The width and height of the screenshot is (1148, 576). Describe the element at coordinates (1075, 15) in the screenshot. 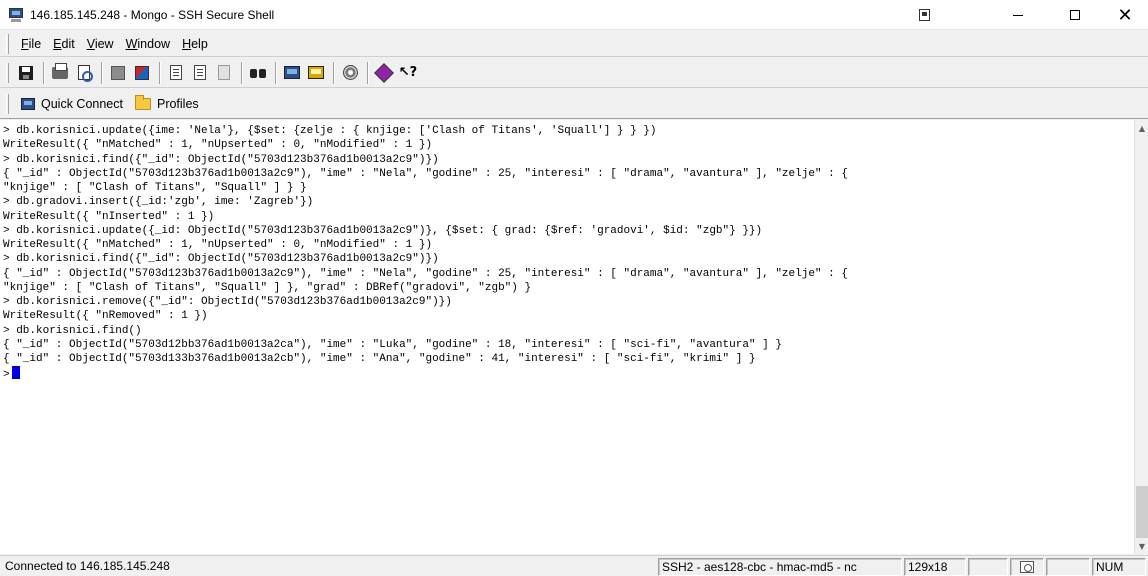

I see `maximize-button` at that location.